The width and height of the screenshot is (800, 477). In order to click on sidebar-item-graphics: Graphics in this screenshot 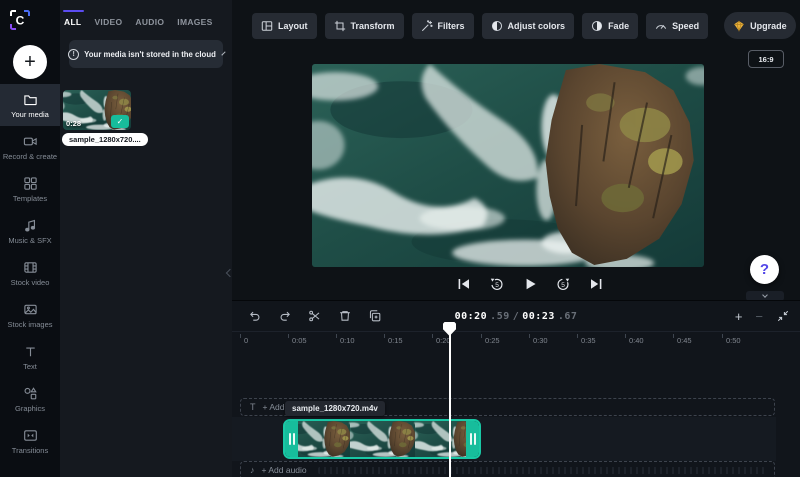, I will do `click(30, 399)`.